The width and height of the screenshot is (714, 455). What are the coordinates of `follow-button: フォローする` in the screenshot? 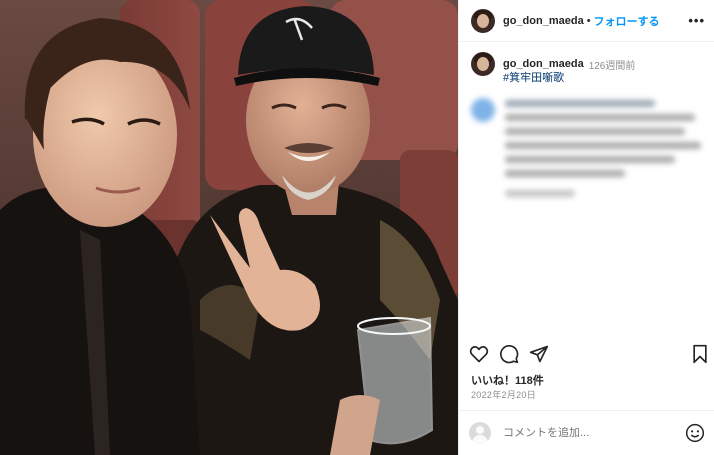 It's located at (627, 21).